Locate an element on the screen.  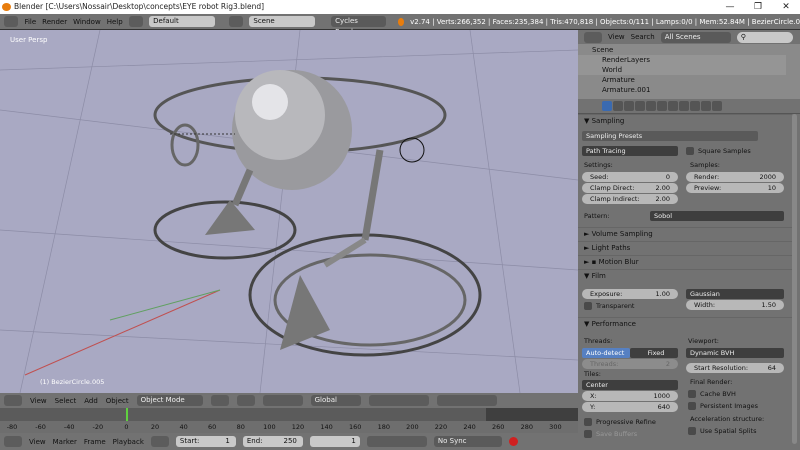
manipulator-icons is located at coordinates (282, 400).